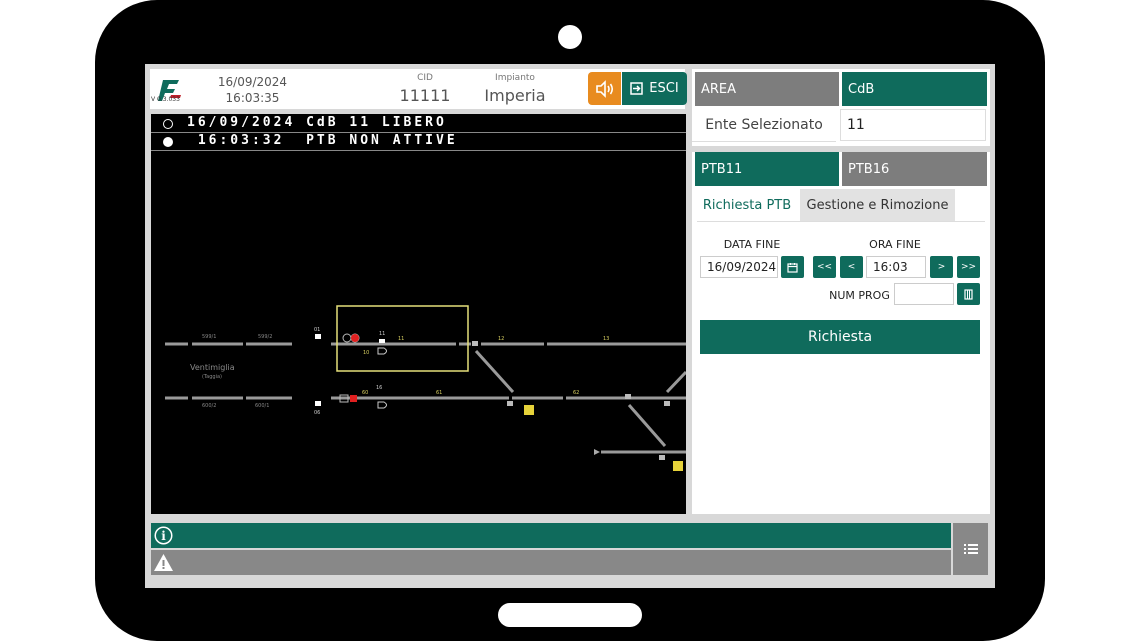  I want to click on track-label: 06, so click(317, 413).